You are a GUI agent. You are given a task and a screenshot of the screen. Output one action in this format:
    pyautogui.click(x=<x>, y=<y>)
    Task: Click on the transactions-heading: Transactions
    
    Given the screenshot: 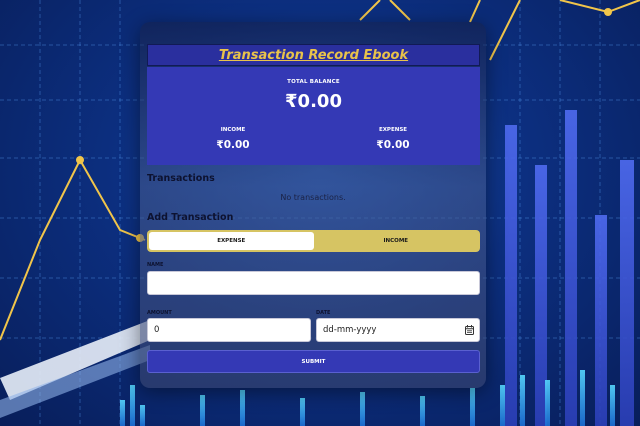 What is the action you would take?
    pyautogui.click(x=181, y=178)
    